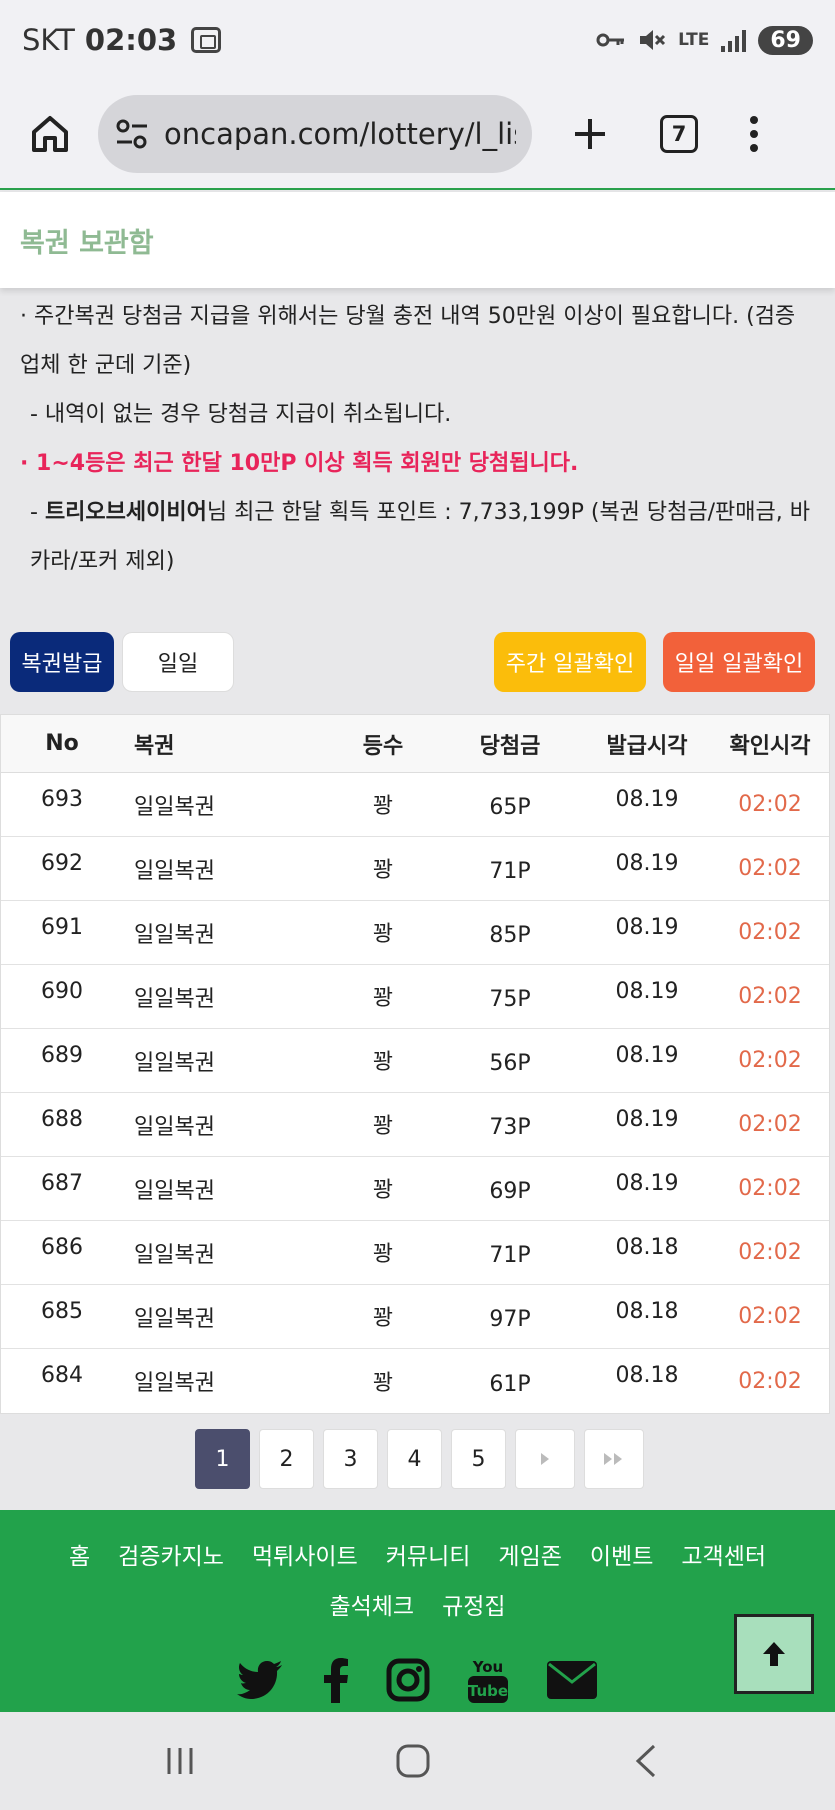  I want to click on next-page-button, so click(545, 1459).